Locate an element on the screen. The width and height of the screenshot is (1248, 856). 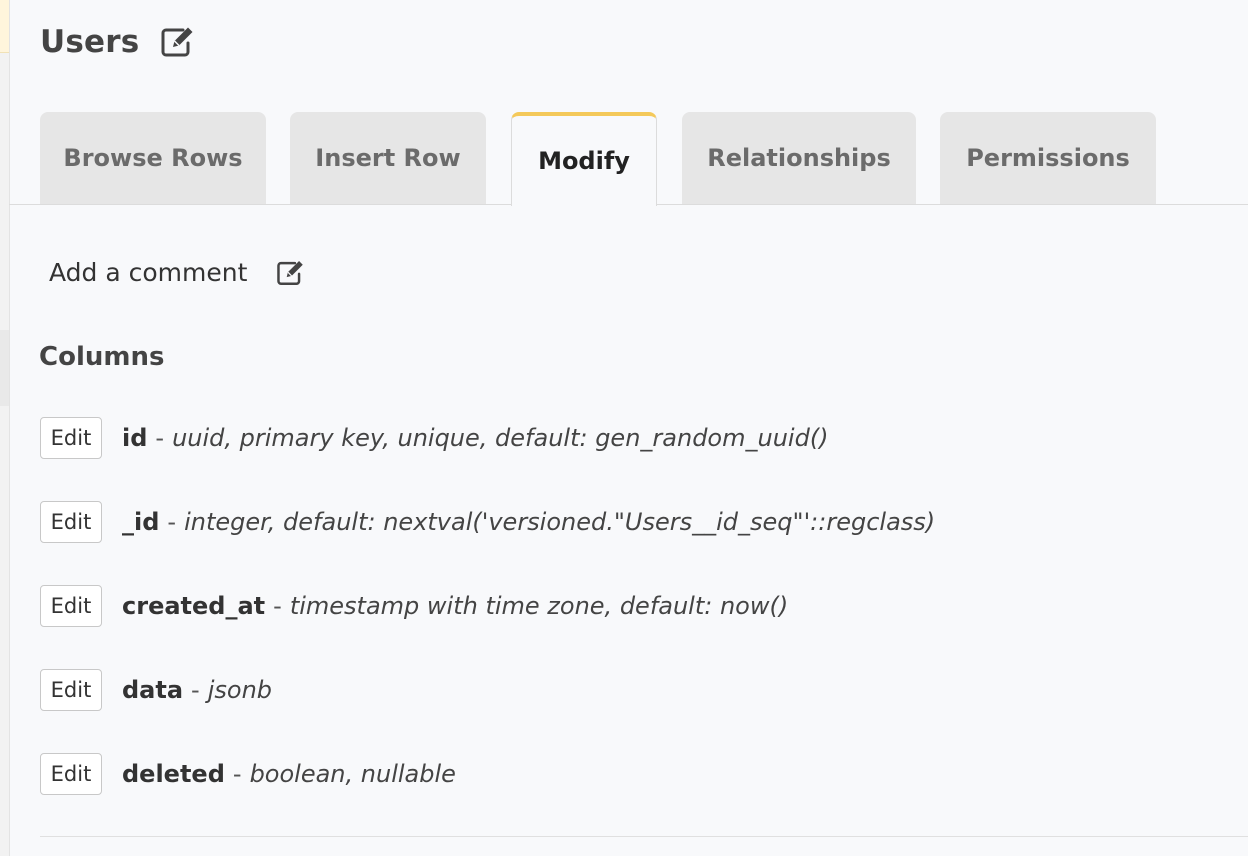
column-type: timestamp with time zone, default: now() is located at coordinates (539, 606).